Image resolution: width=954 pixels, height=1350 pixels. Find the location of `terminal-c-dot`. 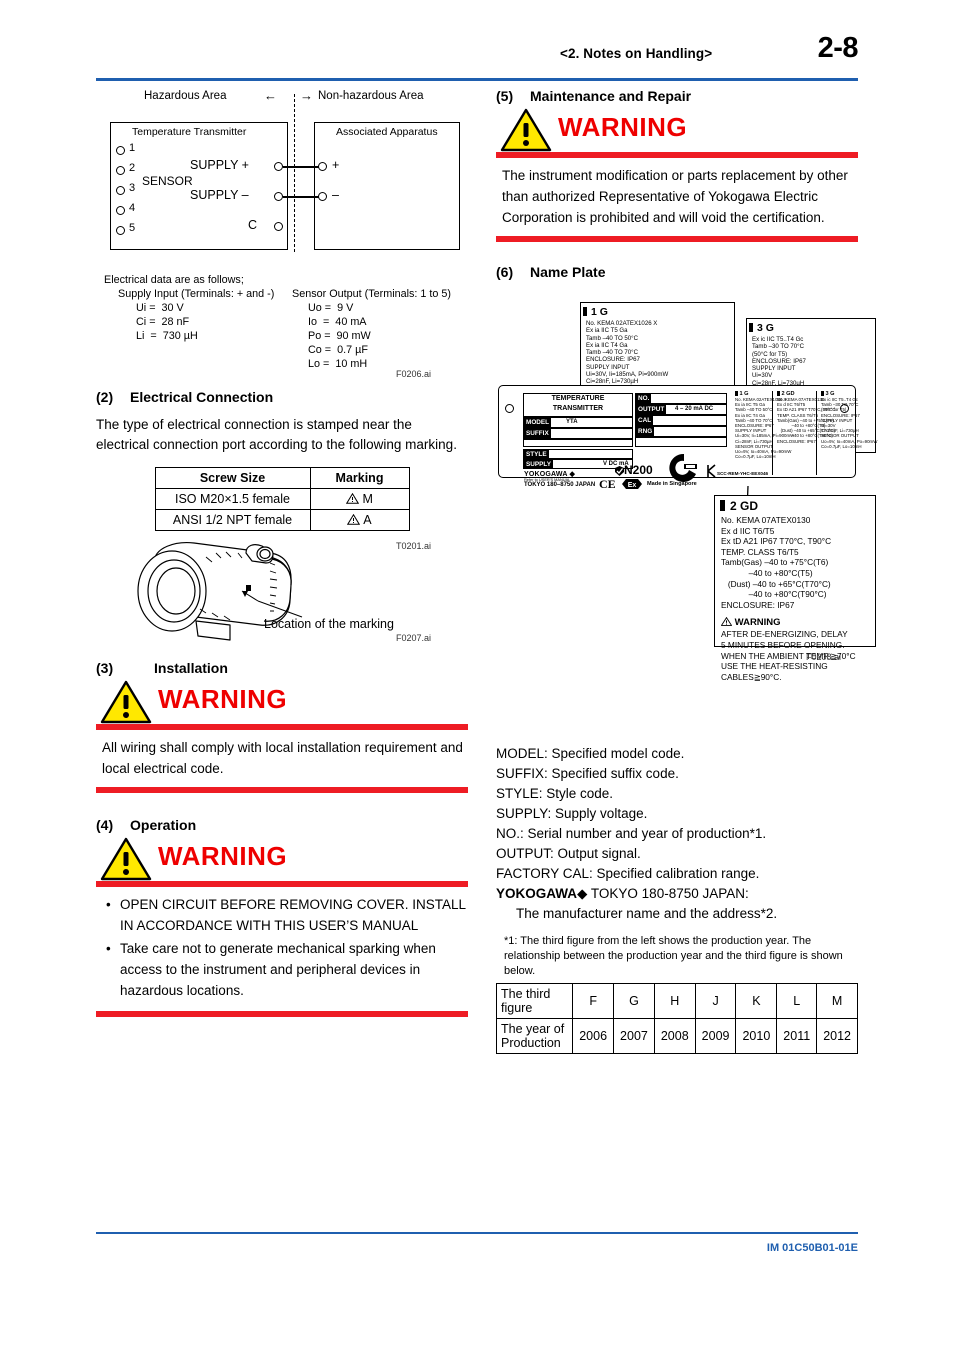

terminal-c-dot is located at coordinates (278, 226).